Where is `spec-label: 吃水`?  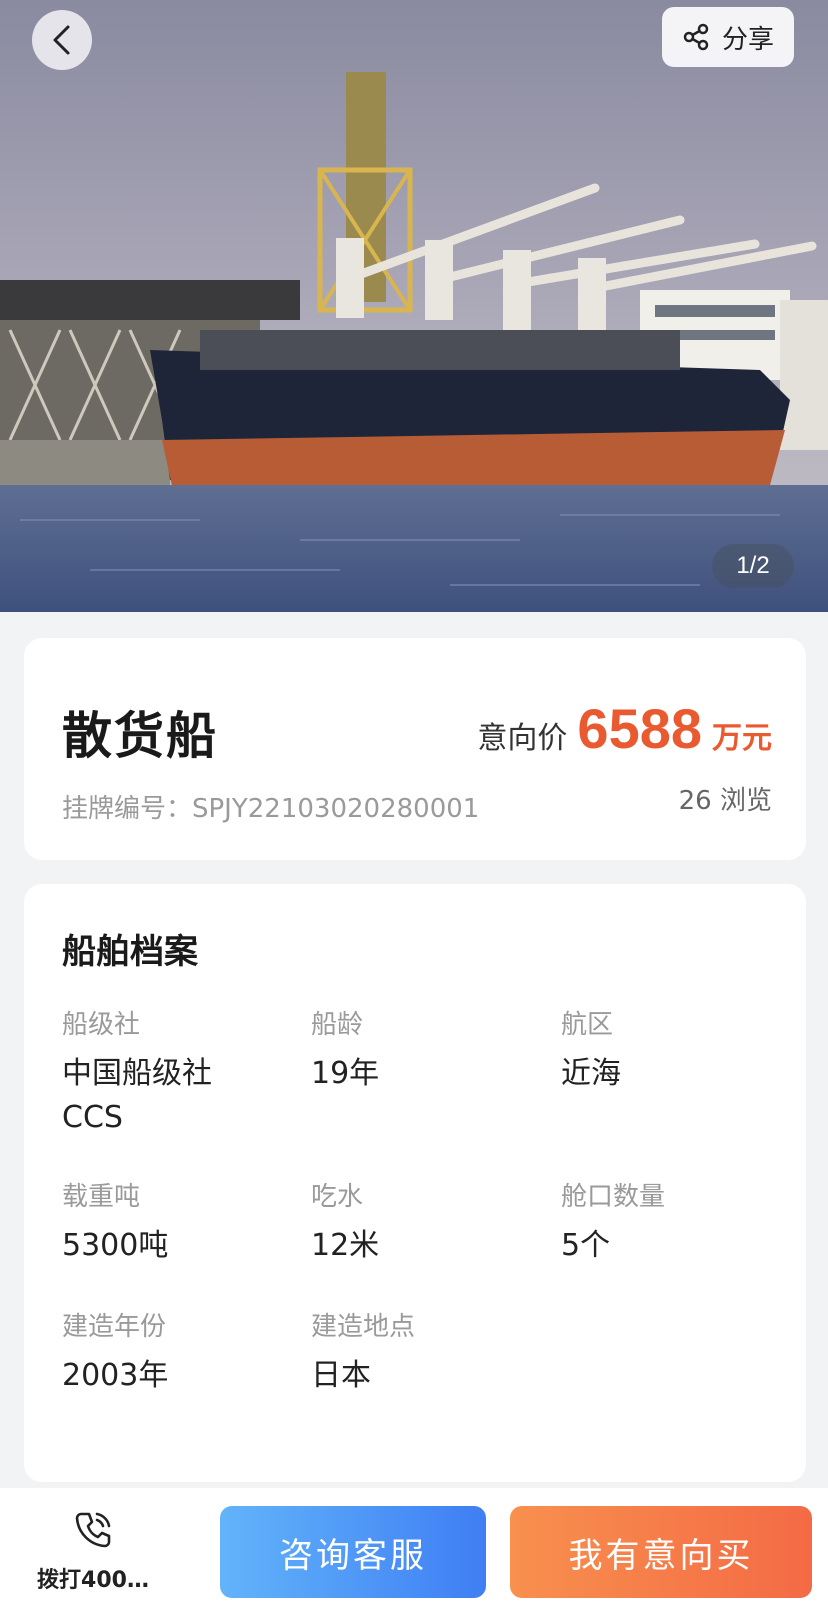 spec-label: 吃水 is located at coordinates (337, 1197).